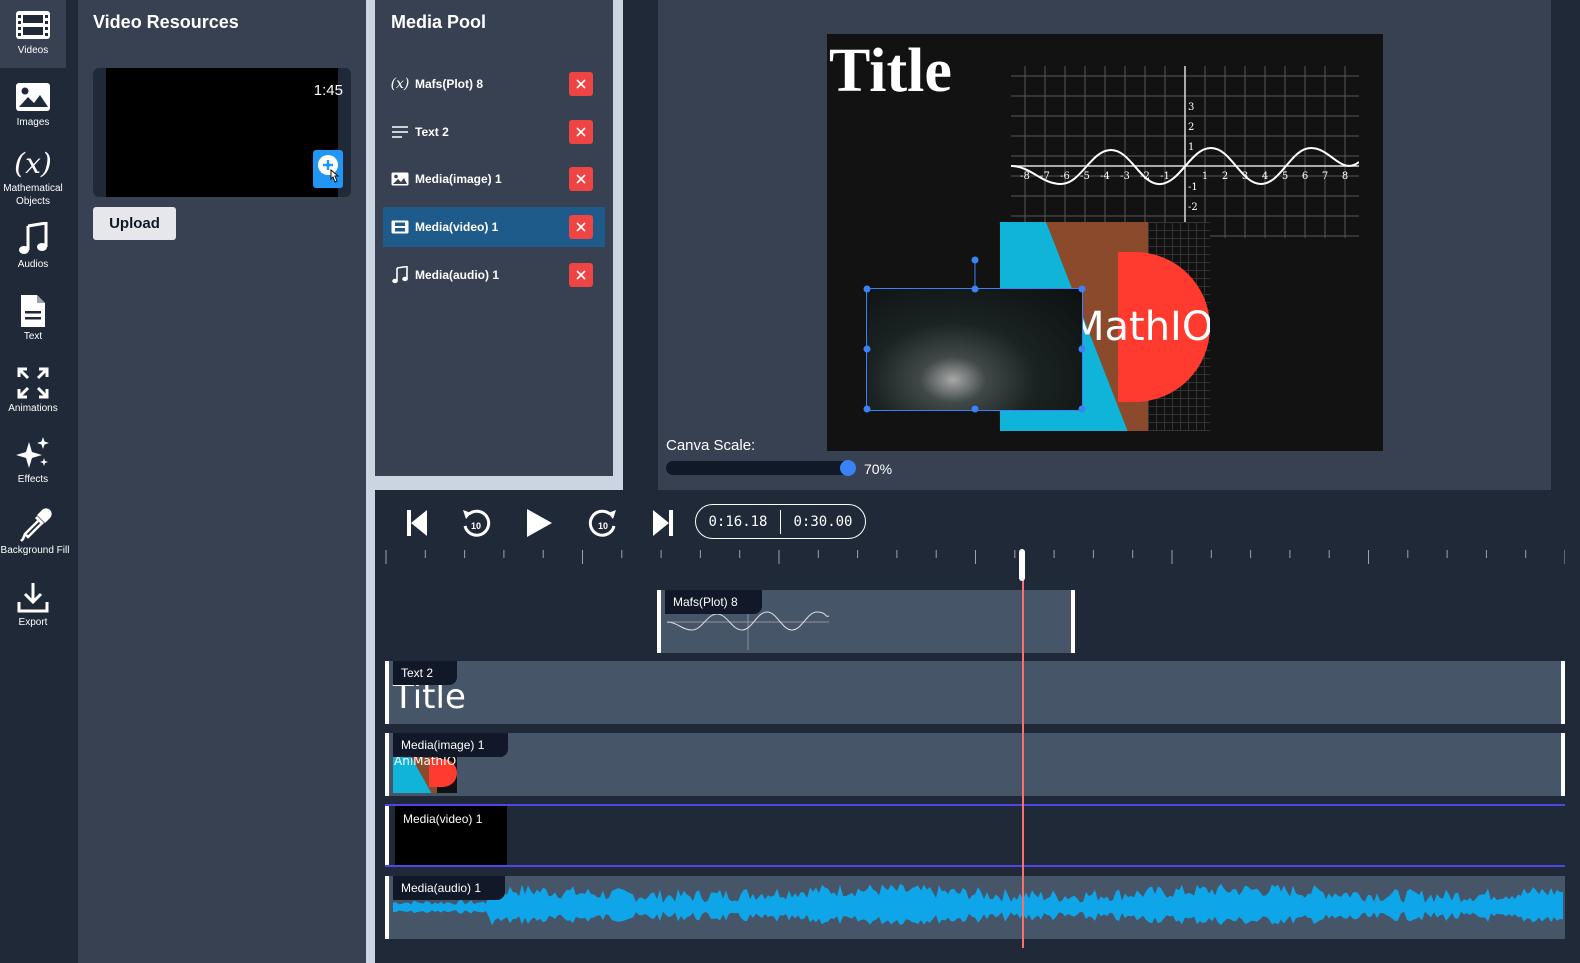 The width and height of the screenshot is (1580, 963). I want to click on plot-x-tick-label: 1, so click(1205, 176).